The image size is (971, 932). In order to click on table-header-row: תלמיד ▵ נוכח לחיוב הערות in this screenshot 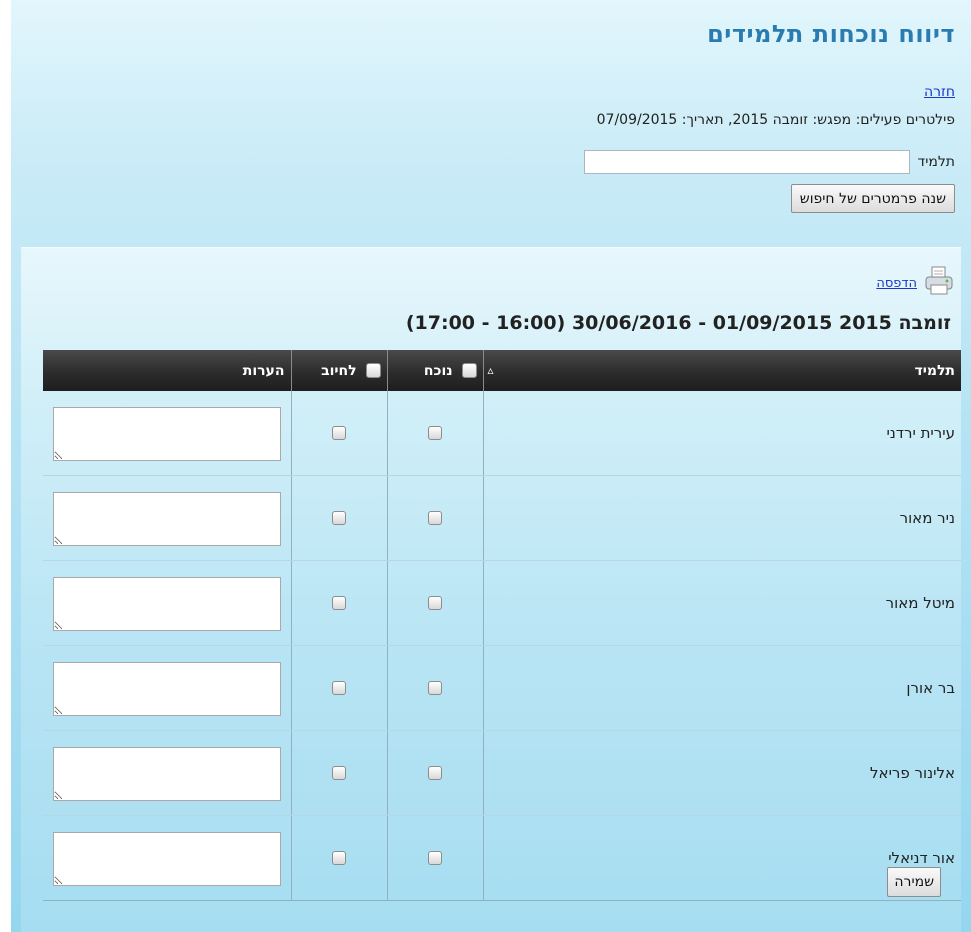, I will do `click(502, 370)`.